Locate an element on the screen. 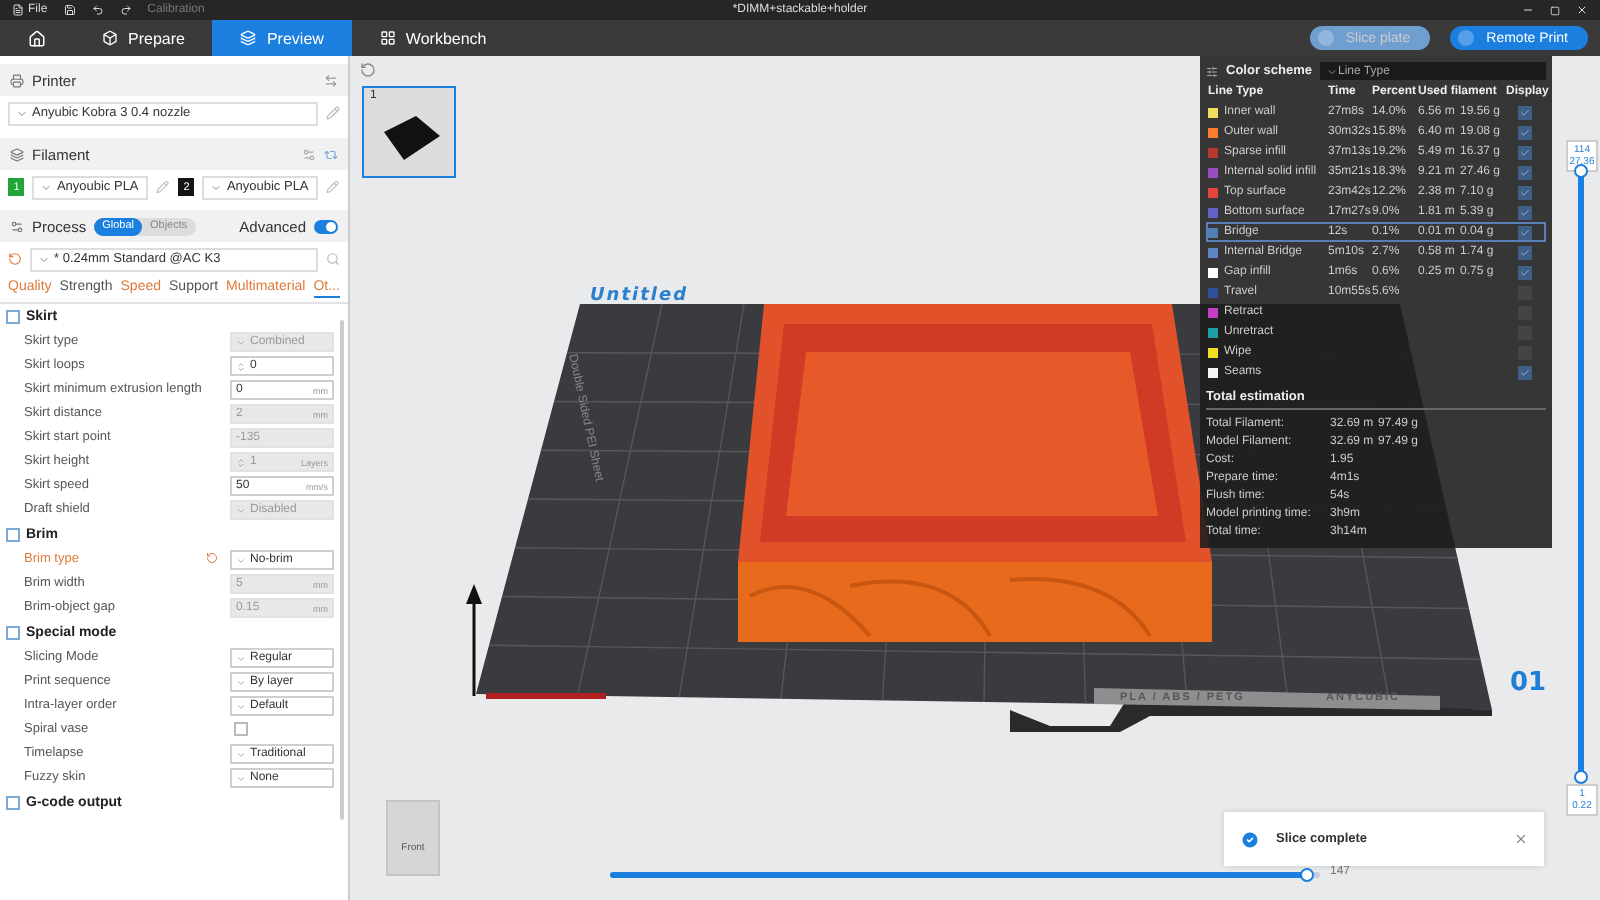  main-tab: Prepare is located at coordinates (143, 38).